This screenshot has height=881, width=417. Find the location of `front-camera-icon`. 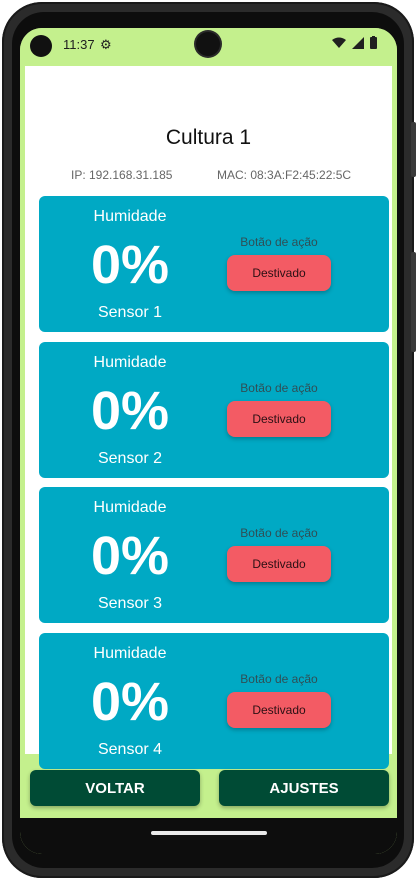

front-camera-icon is located at coordinates (208, 44).